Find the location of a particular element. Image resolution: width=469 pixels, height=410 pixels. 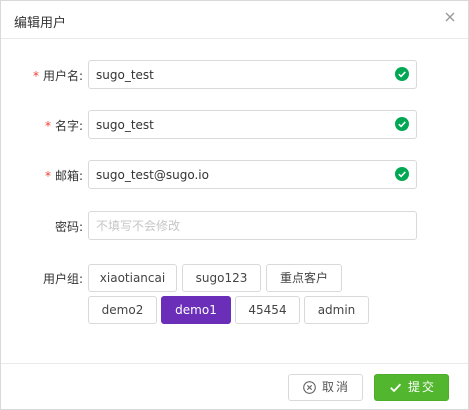

dialog-footer: 取消 提交 is located at coordinates (234, 386).